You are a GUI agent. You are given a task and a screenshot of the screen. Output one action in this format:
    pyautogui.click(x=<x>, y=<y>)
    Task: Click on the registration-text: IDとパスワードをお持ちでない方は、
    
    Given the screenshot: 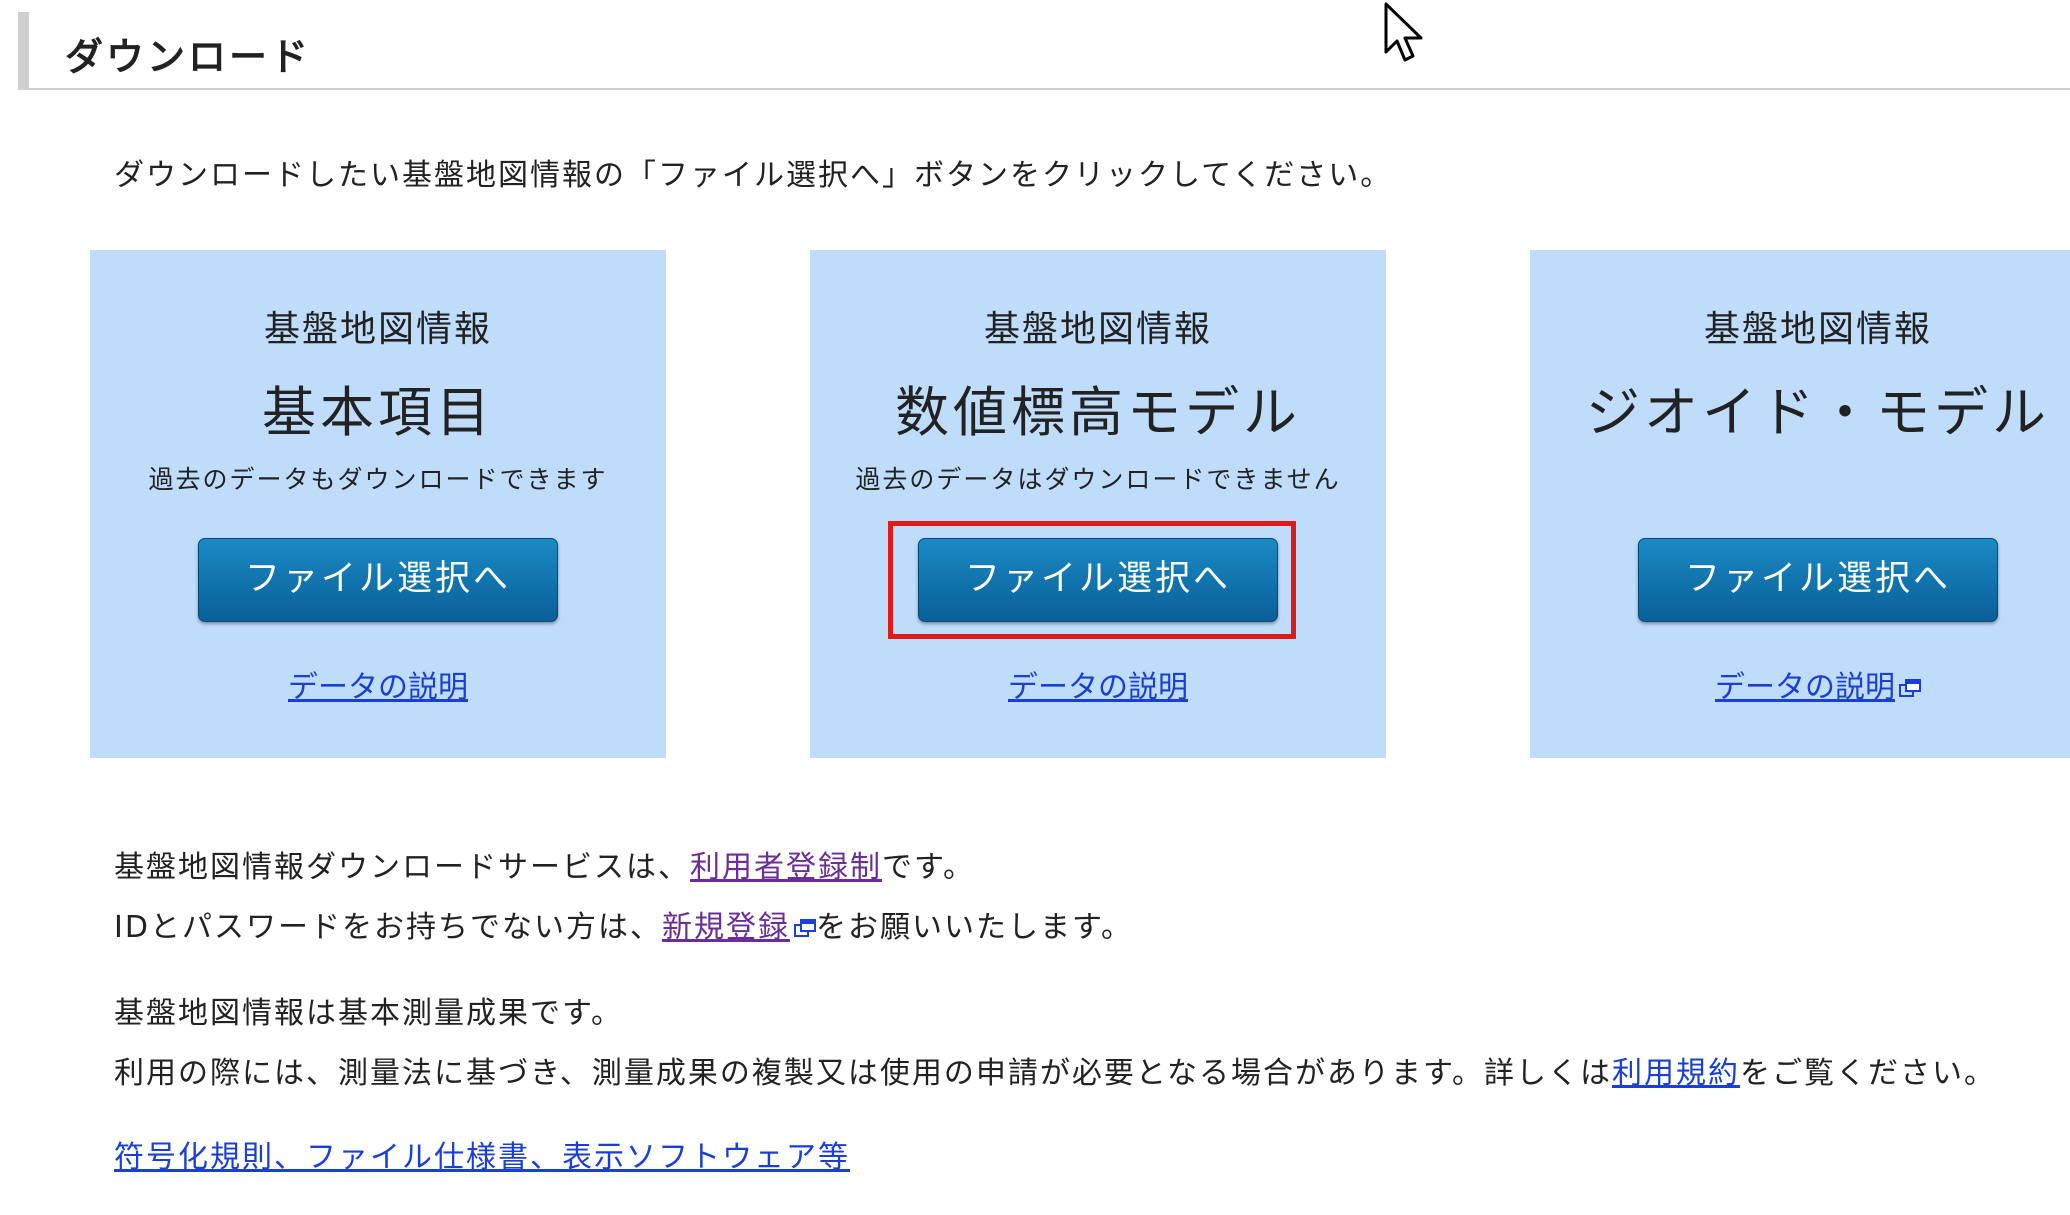 What is the action you would take?
    pyautogui.click(x=388, y=927)
    